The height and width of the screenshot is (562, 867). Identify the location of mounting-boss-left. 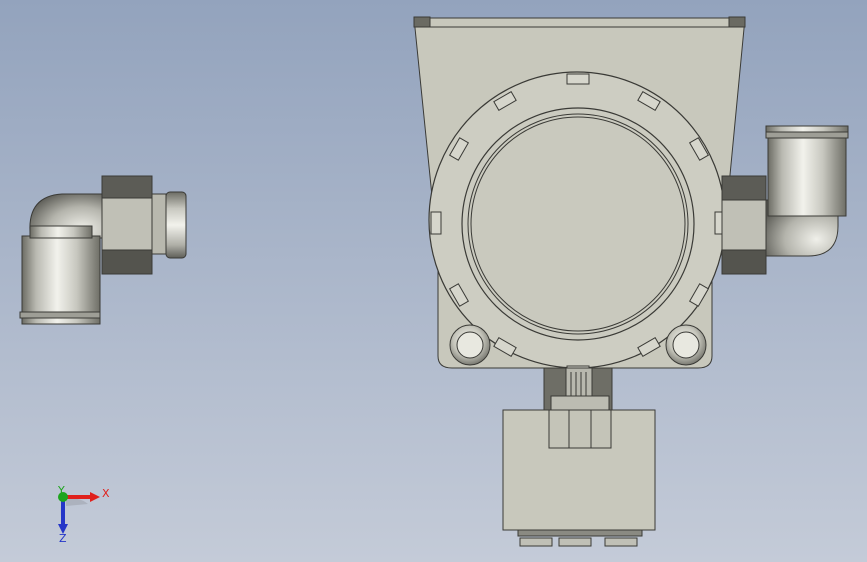
(470, 345).